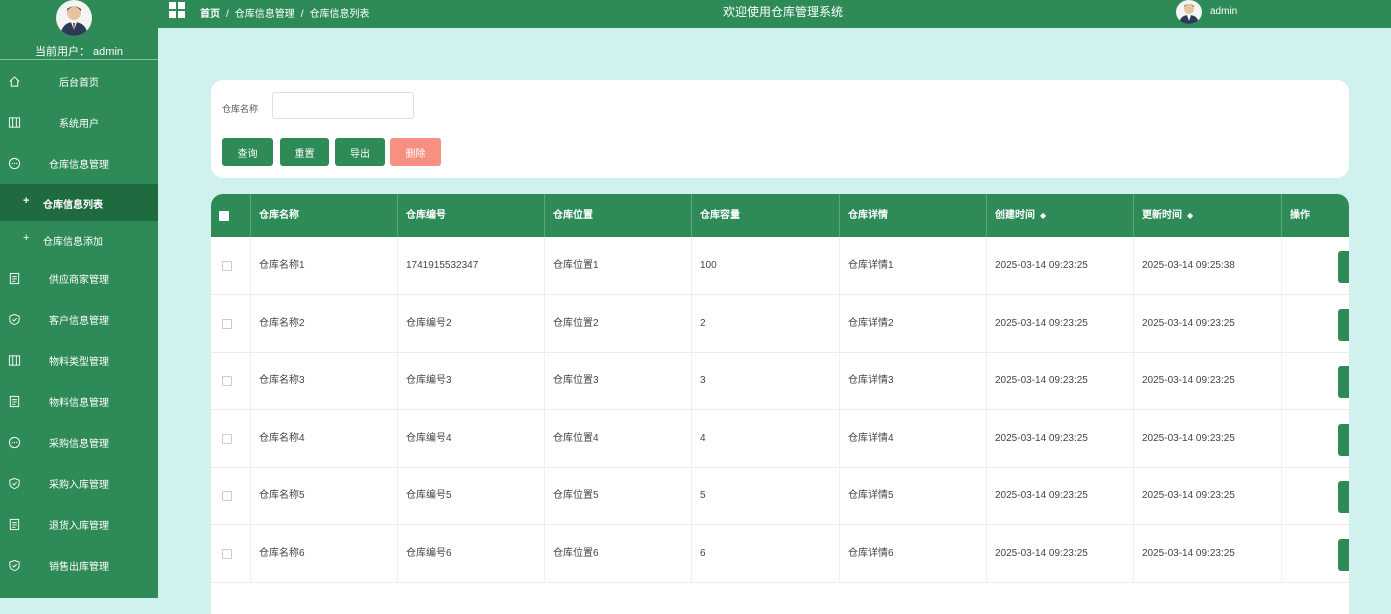  I want to click on sidebar-item-label: 销售出库管理, so click(79, 567).